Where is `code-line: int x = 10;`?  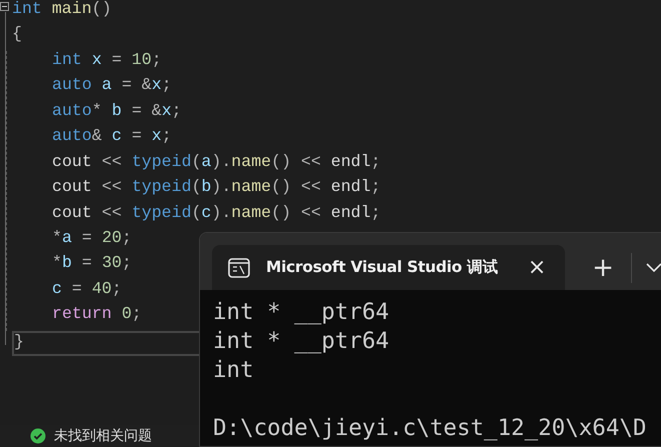 code-line: int x = 10; is located at coordinates (107, 60).